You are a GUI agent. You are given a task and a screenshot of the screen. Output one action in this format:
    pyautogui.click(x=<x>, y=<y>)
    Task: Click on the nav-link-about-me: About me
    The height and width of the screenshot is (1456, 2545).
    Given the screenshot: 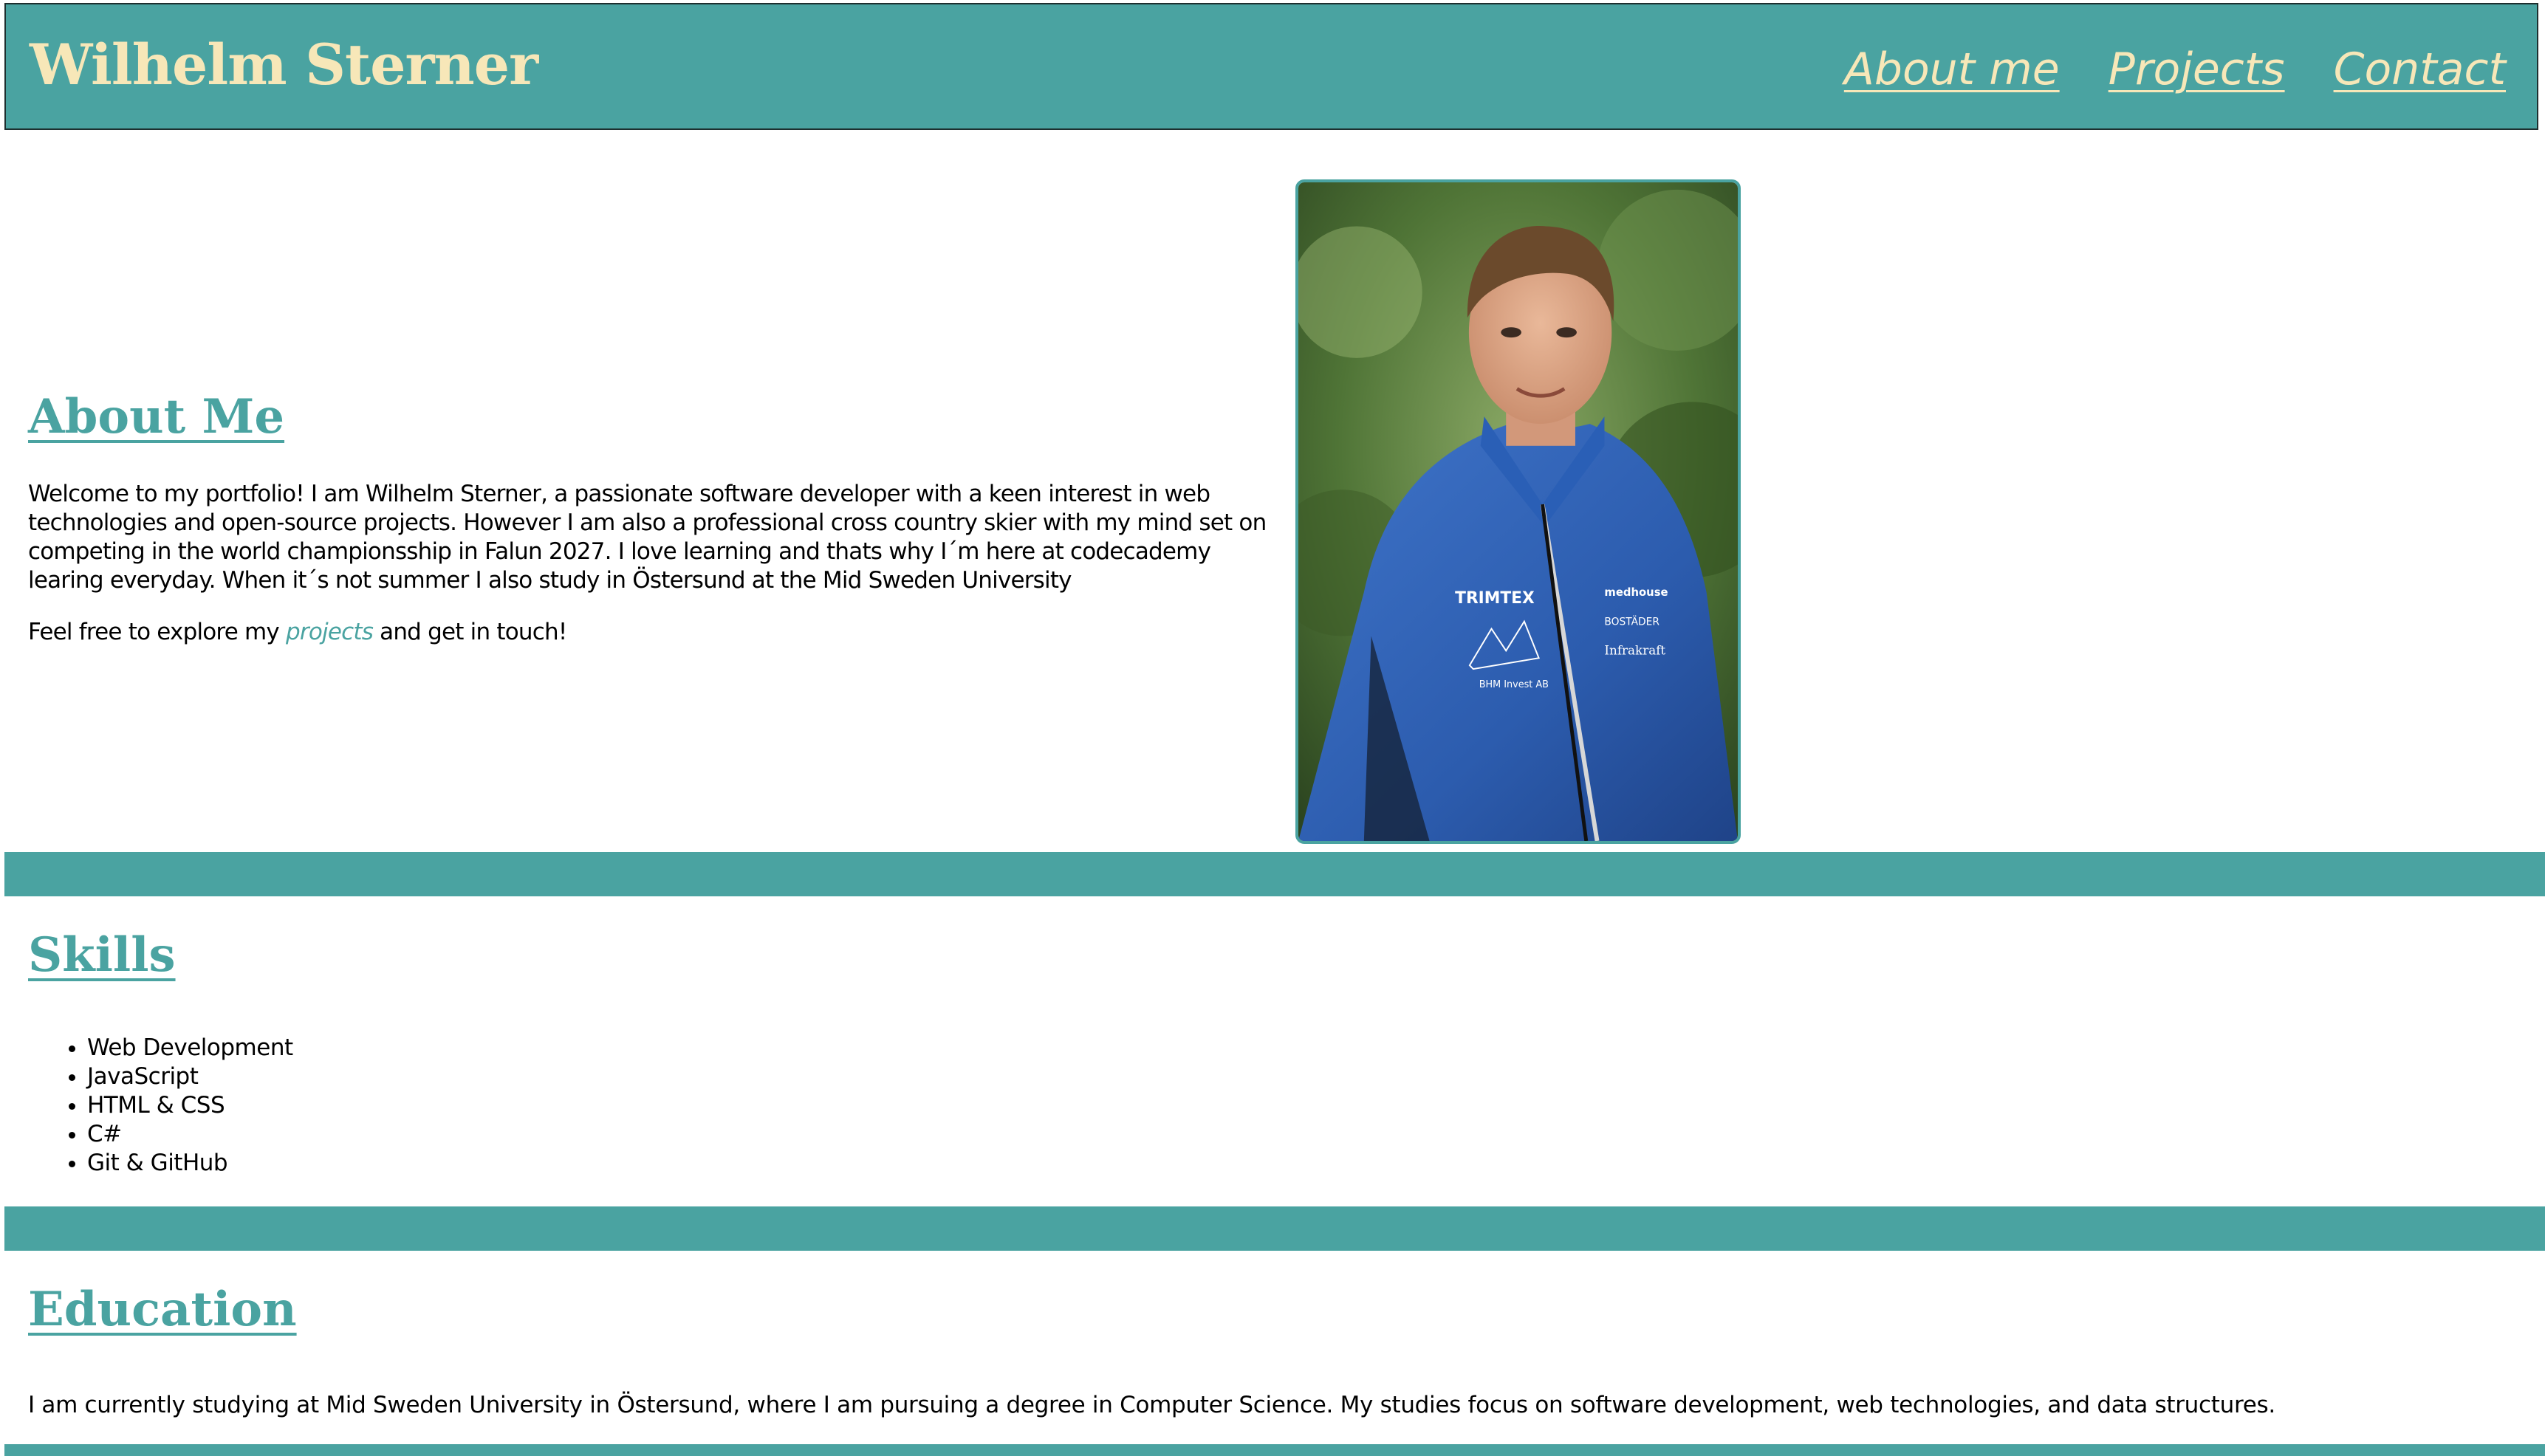 What is the action you would take?
    pyautogui.click(x=1952, y=70)
    